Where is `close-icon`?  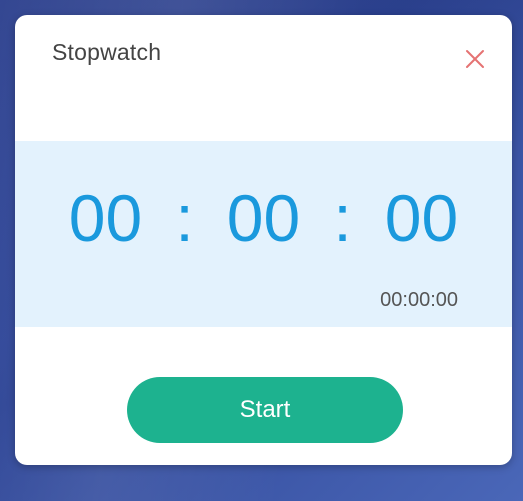 close-icon is located at coordinates (475, 59).